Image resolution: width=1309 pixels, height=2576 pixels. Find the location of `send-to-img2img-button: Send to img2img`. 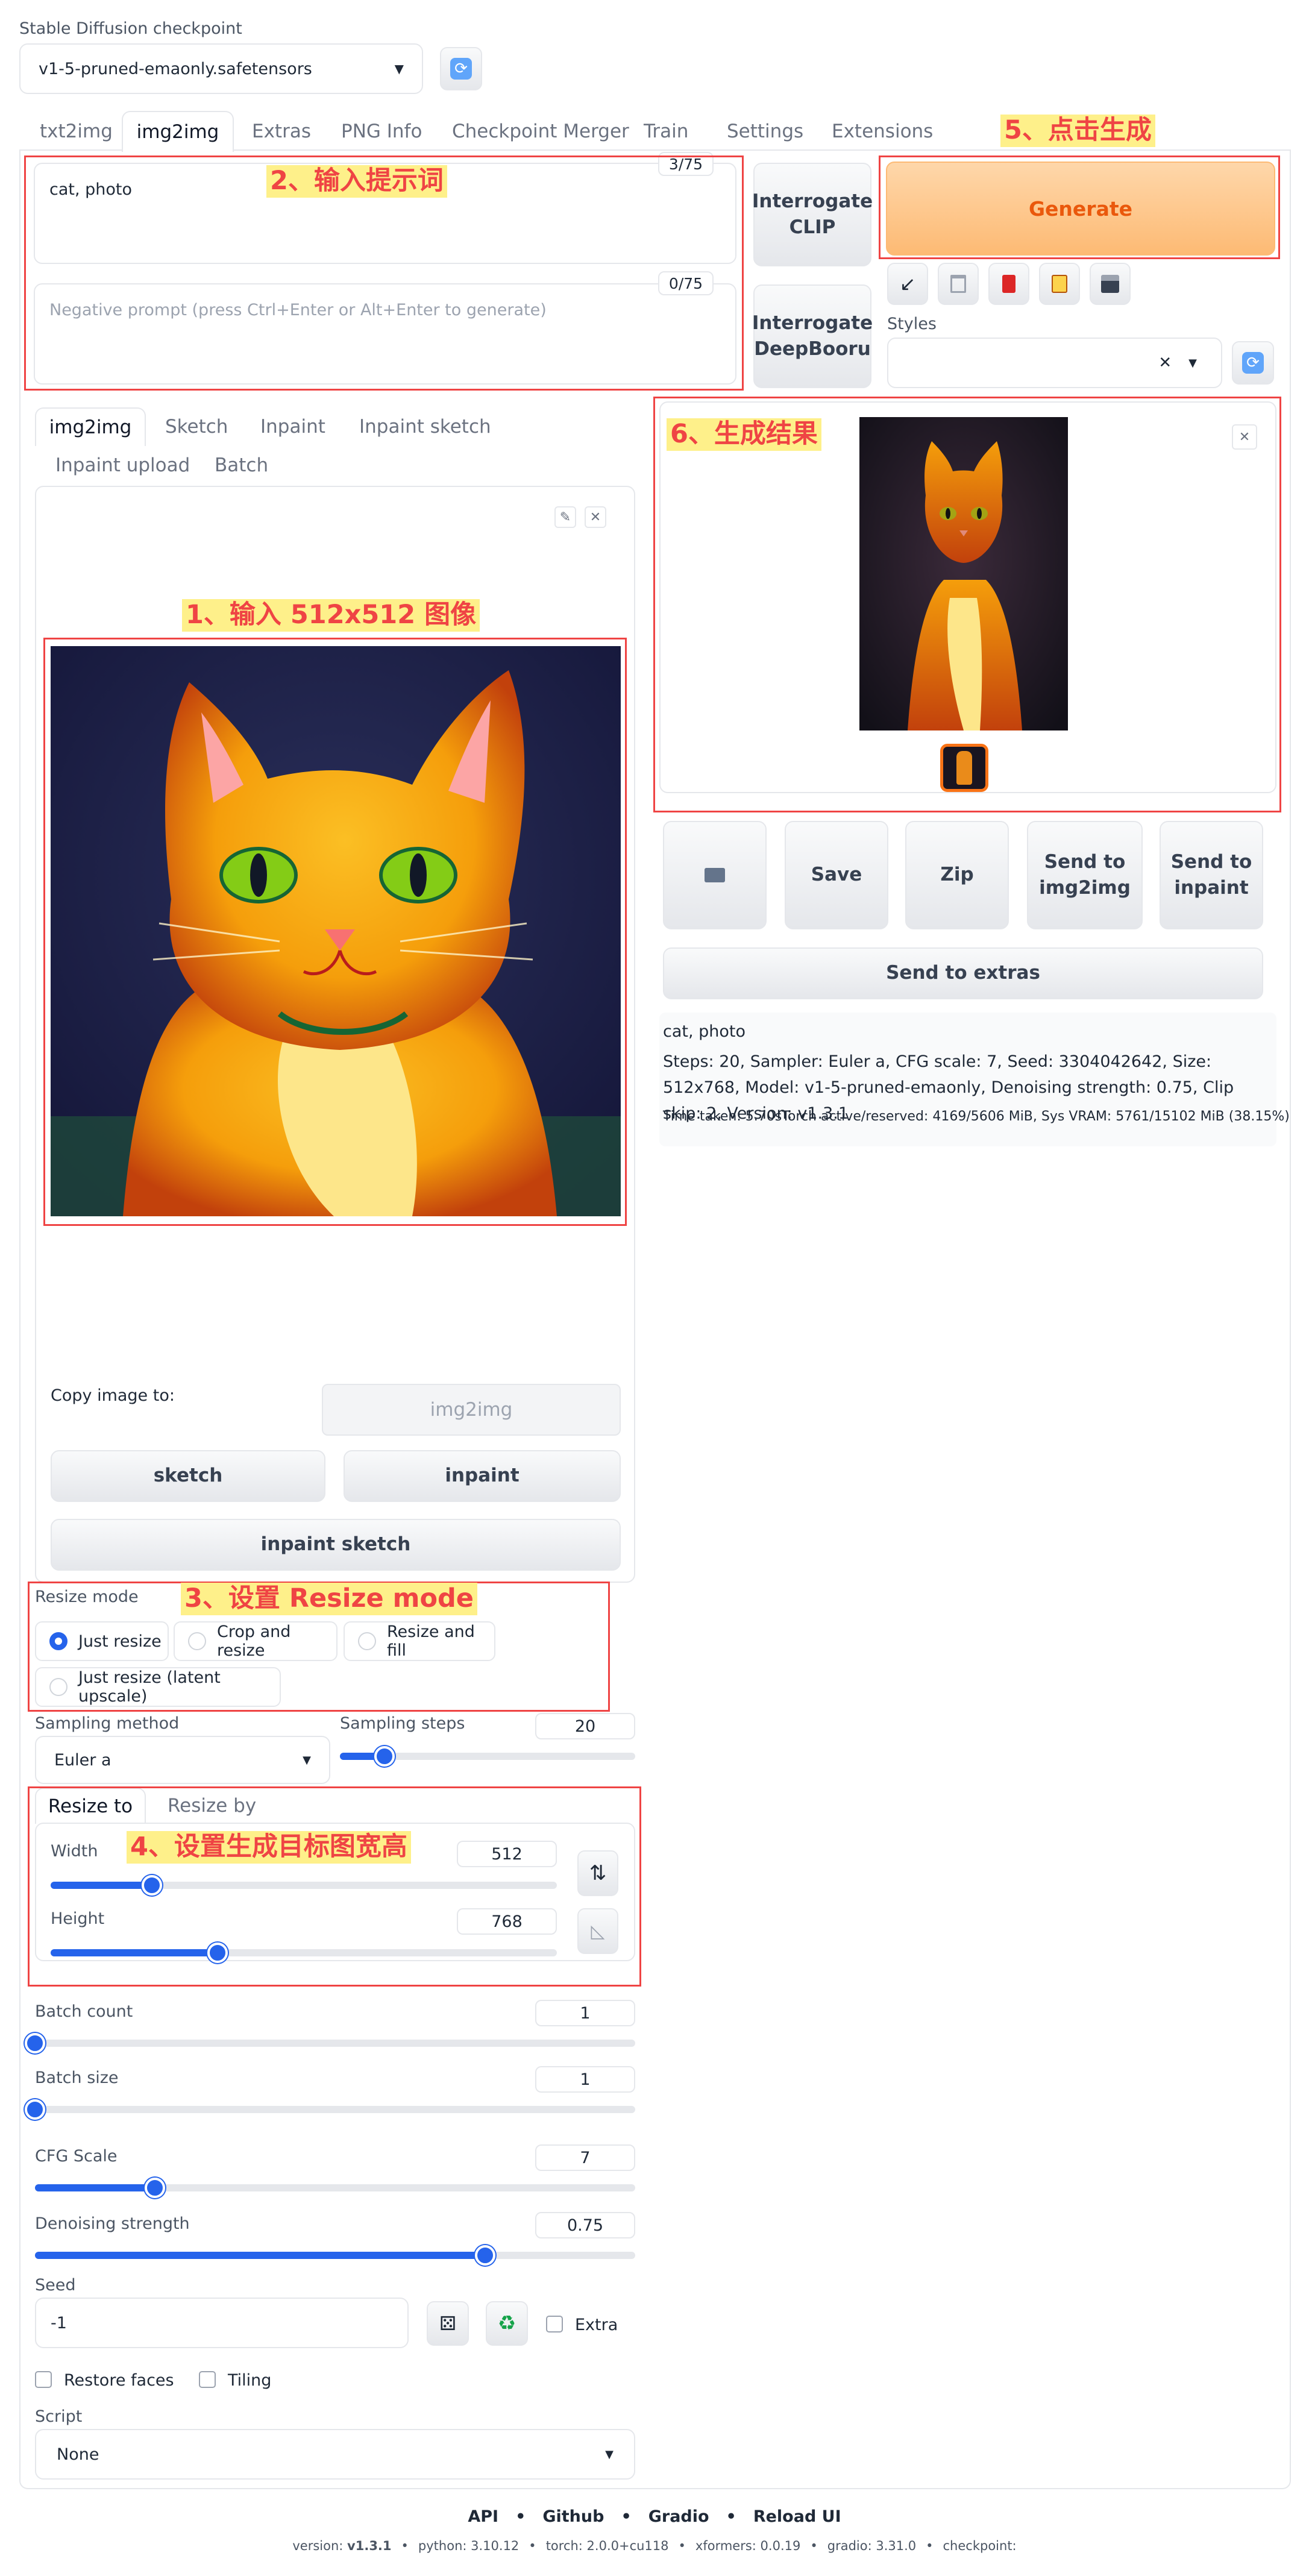

send-to-img2img-button: Send to img2img is located at coordinates (1085, 875).